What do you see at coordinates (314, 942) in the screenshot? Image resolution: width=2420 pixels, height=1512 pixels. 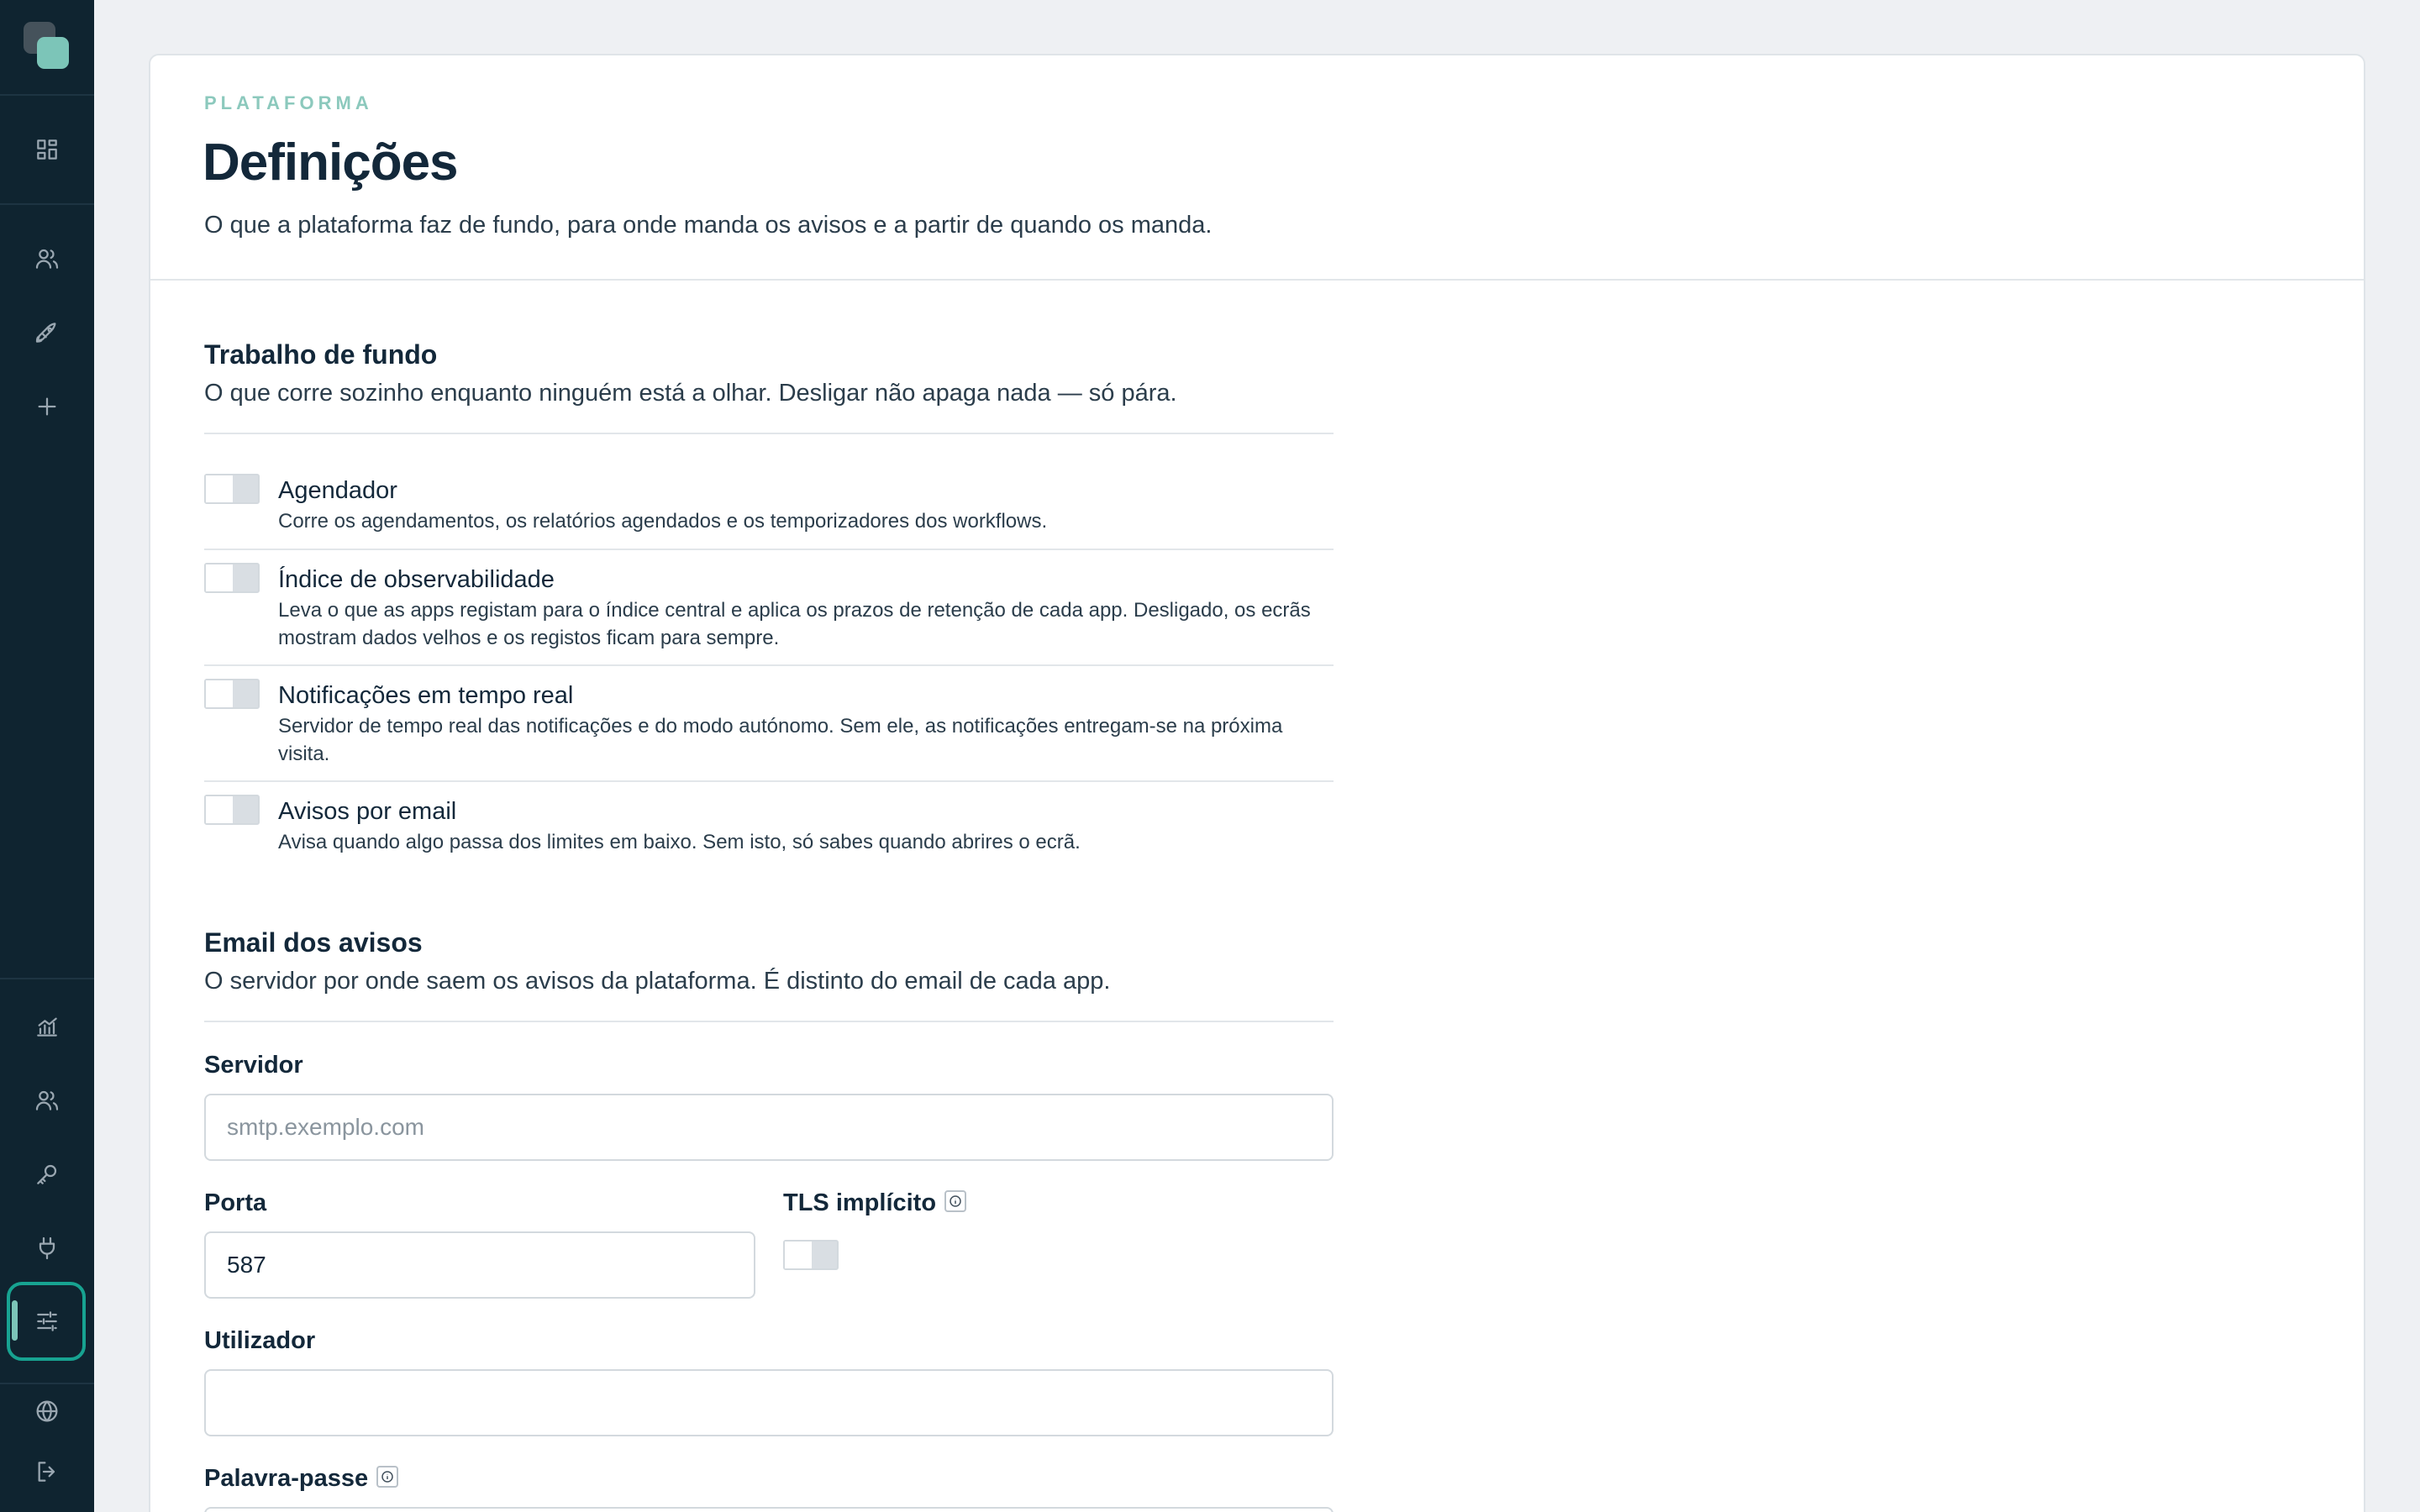 I see `section-title-email: Email dos avisos` at bounding box center [314, 942].